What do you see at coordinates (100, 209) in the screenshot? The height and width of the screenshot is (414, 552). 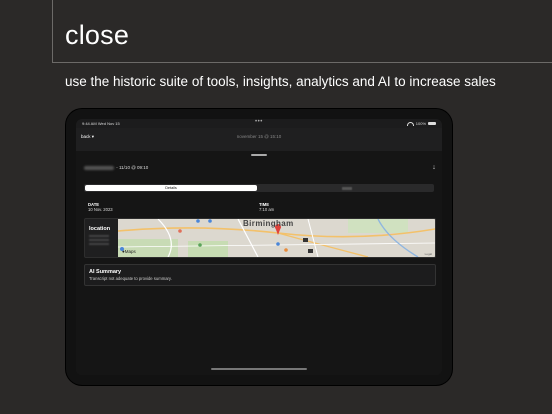 I see `date-value: 10 Nov. 2023` at bounding box center [100, 209].